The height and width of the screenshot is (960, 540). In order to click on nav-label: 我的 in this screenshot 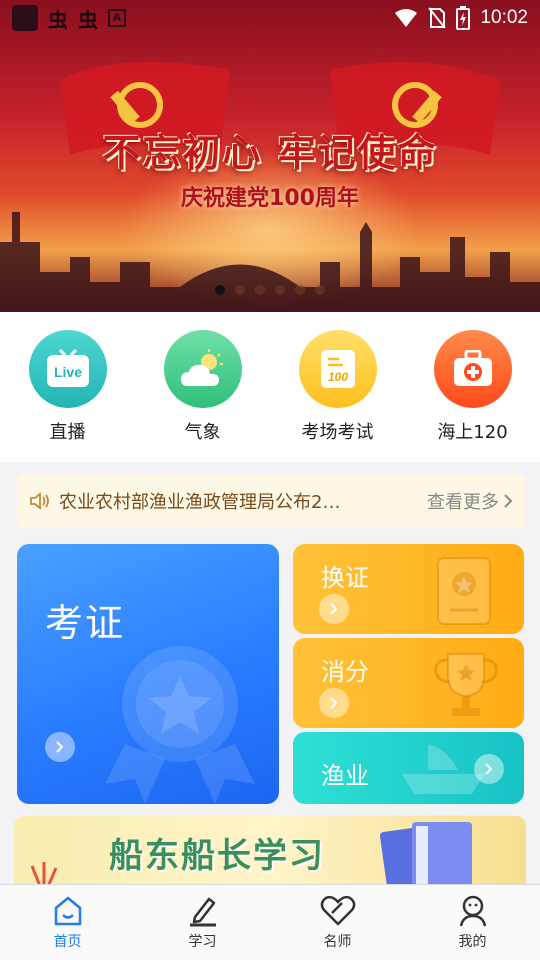, I will do `click(472, 942)`.